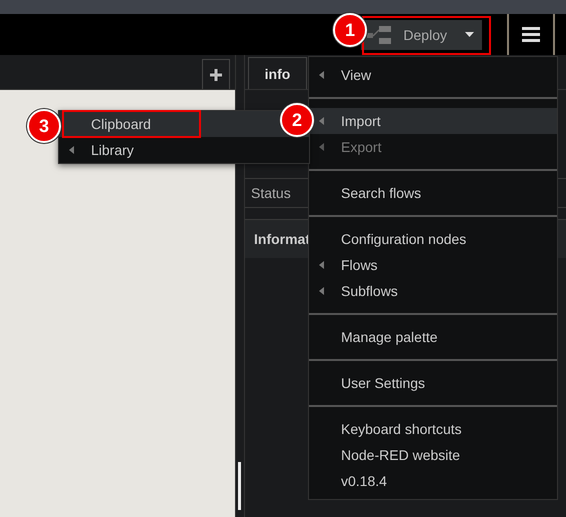 The height and width of the screenshot is (517, 566). What do you see at coordinates (433, 291) in the screenshot?
I see `menu-item: Subflows` at bounding box center [433, 291].